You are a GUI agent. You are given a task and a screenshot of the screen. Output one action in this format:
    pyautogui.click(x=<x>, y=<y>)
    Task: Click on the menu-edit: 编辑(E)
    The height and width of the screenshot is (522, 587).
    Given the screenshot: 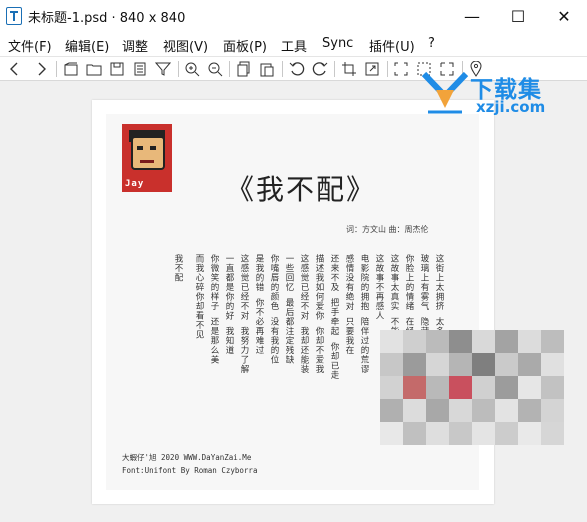 What is the action you would take?
    pyautogui.click(x=87, y=45)
    